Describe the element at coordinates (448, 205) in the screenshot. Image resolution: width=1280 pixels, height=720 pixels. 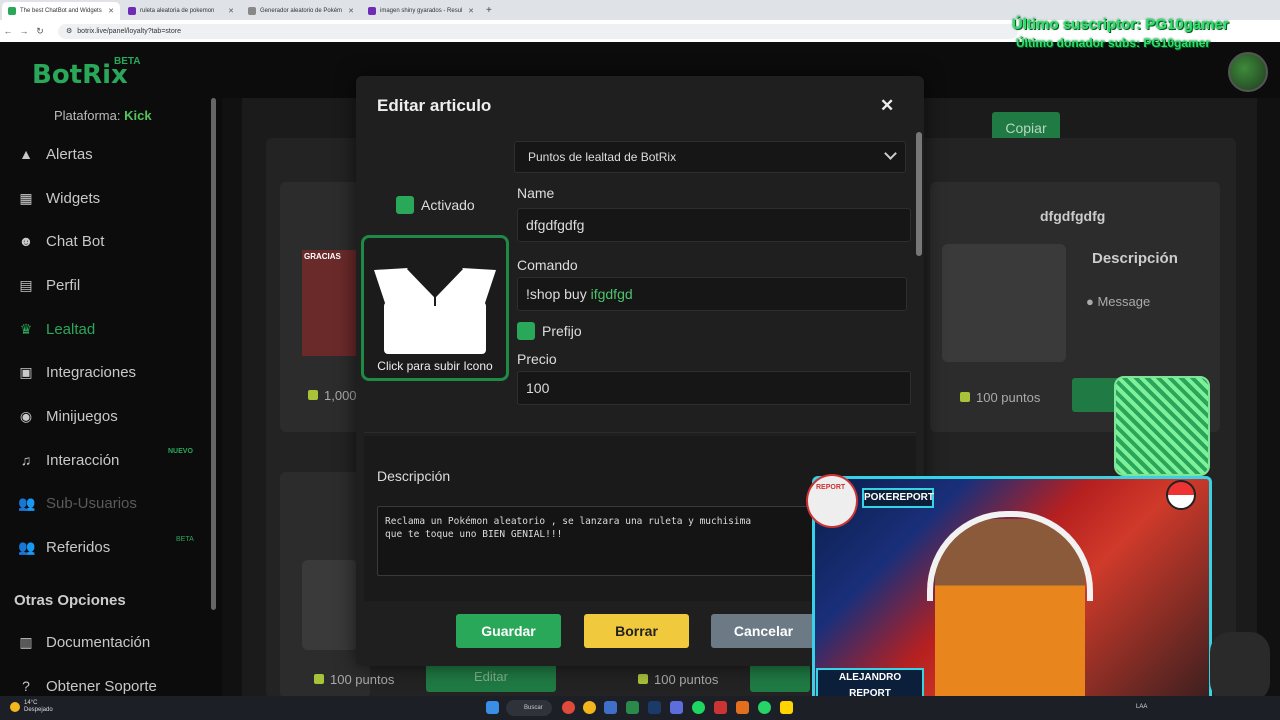
I see `enabled-label: Activado` at that location.